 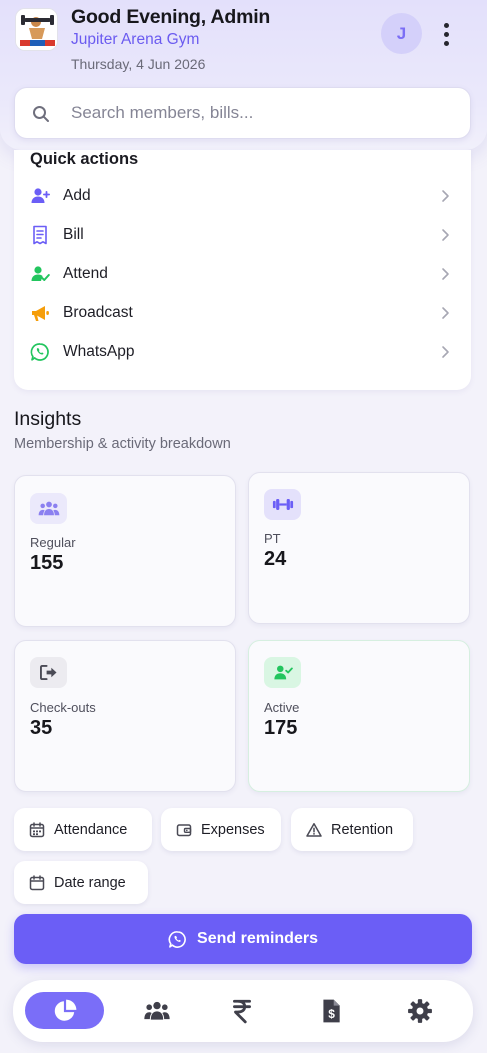 I want to click on avatar: J, so click(x=401, y=33).